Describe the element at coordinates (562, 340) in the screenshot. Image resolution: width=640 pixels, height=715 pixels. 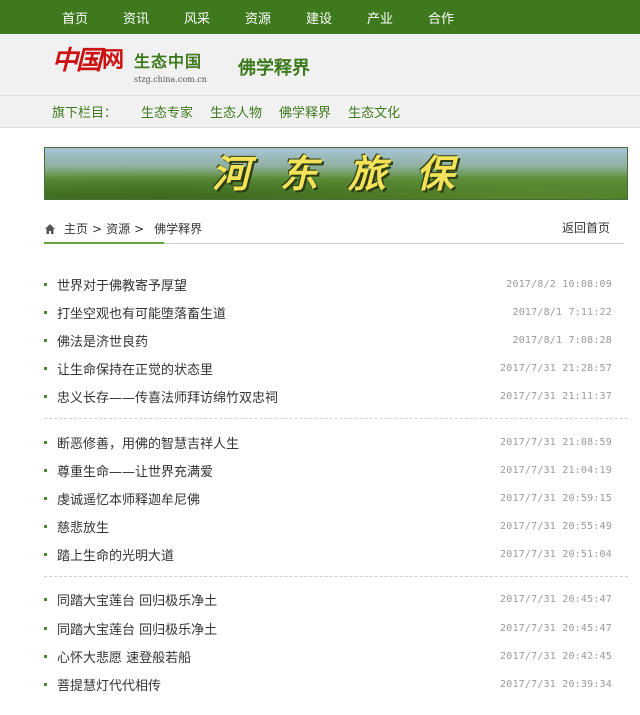
I see `article-date: 2017/8/1 7:08:28` at that location.